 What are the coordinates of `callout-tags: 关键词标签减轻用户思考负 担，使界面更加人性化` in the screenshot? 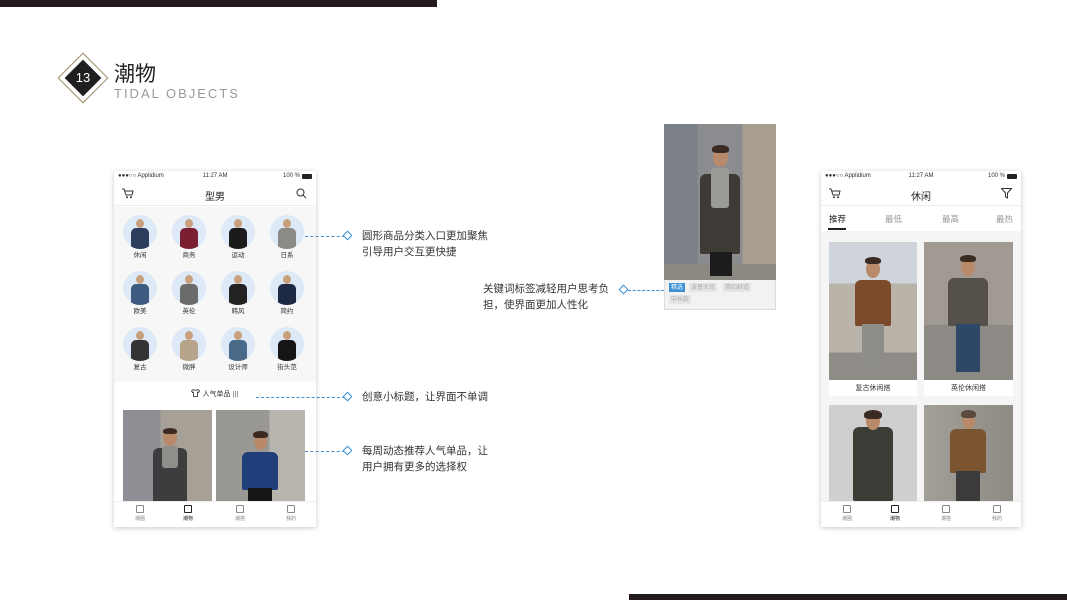 It's located at (546, 297).